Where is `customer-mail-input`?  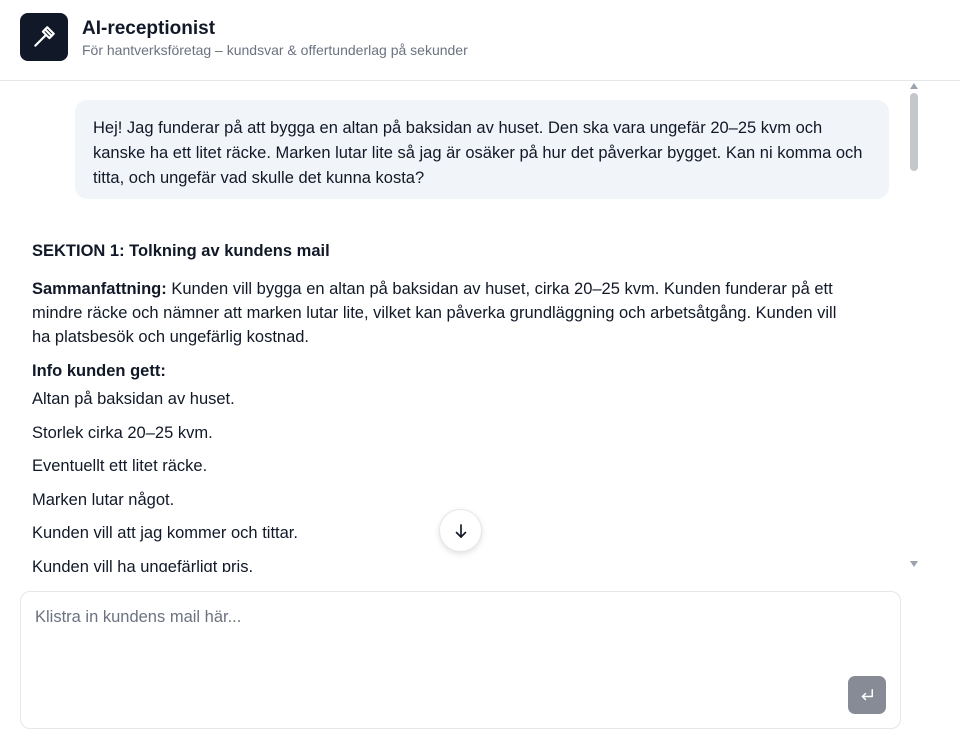
customer-mail-input is located at coordinates (435, 648).